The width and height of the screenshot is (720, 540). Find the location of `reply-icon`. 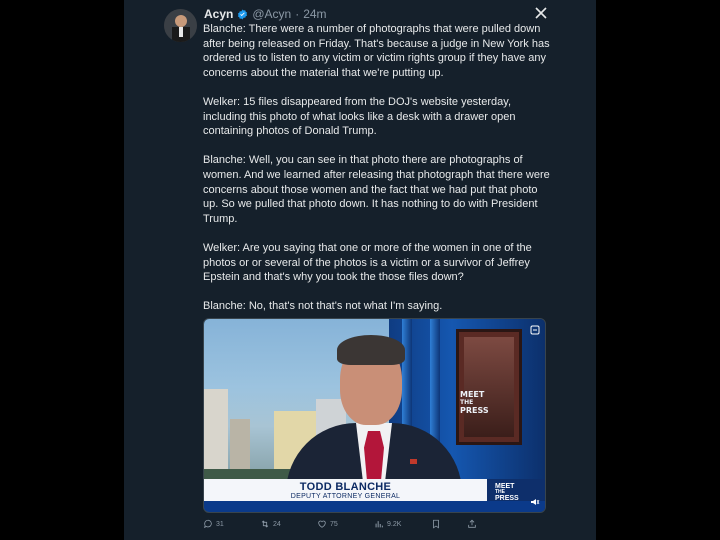

reply-icon is located at coordinates (207, 524).